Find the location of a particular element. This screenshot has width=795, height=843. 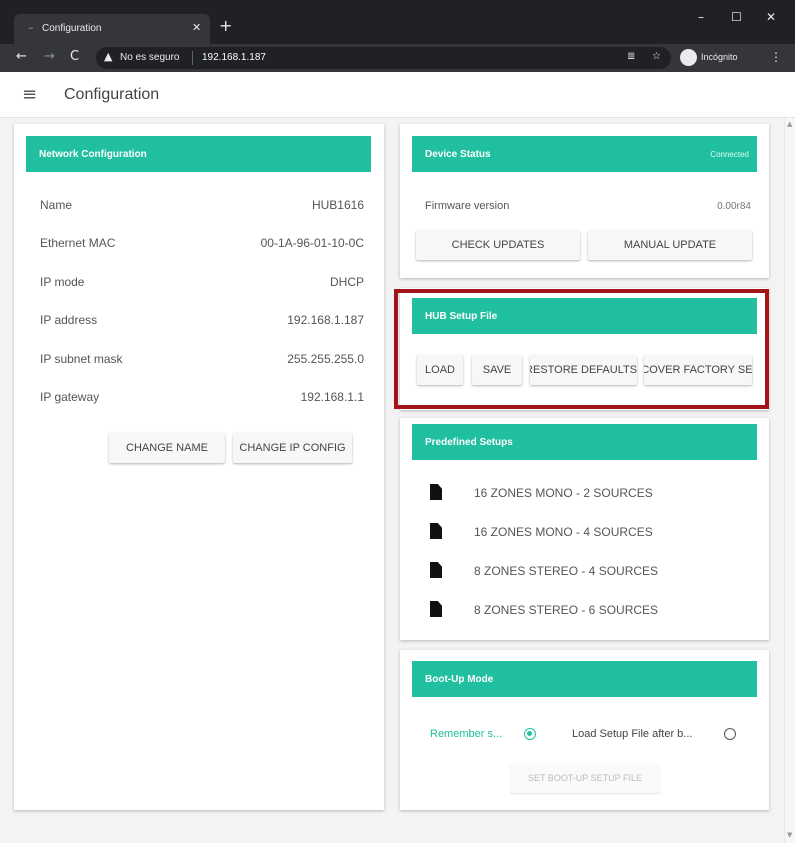

ip-mode-label: IP mode is located at coordinates (62, 282).